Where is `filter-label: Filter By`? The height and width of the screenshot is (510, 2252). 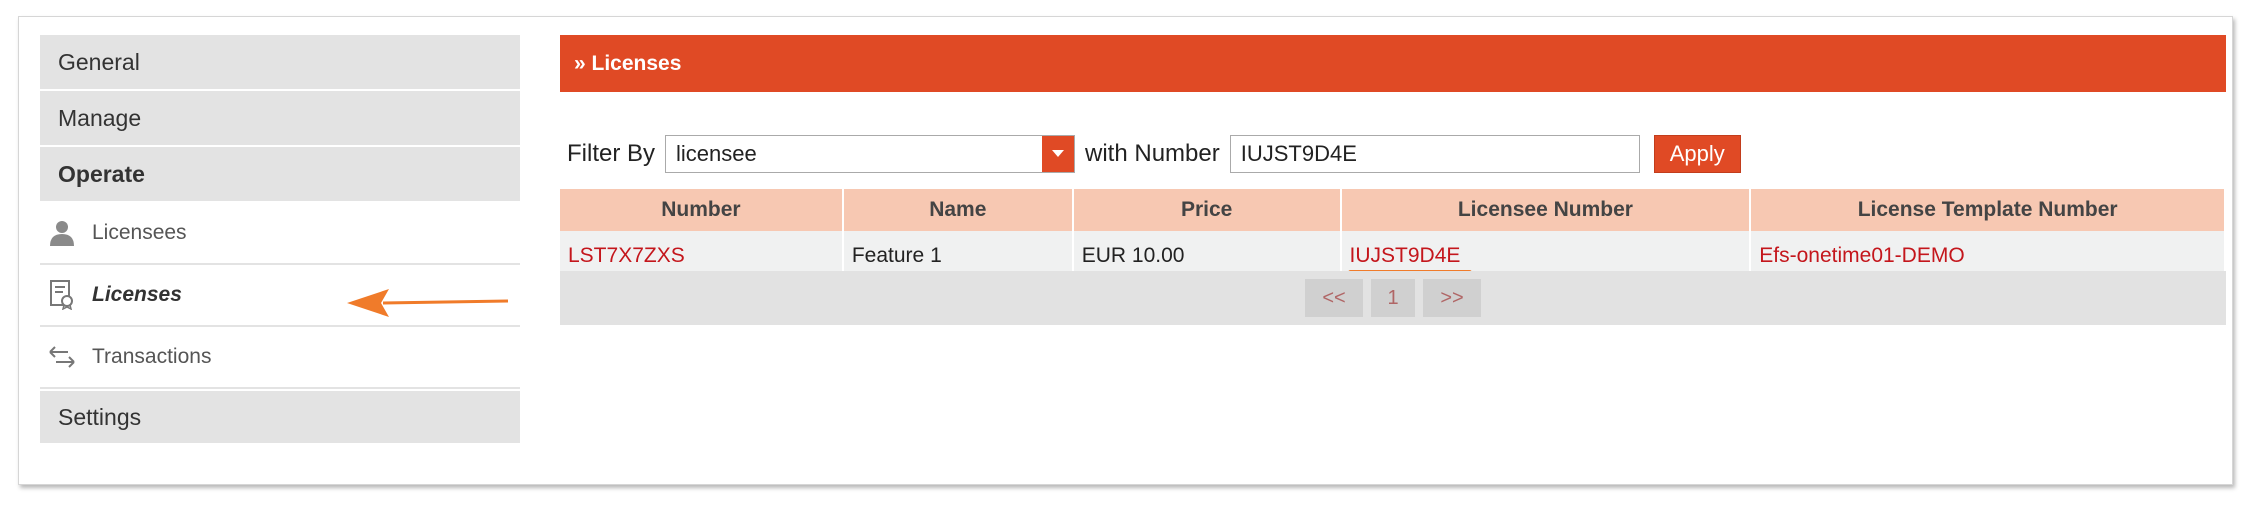
filter-label: Filter By is located at coordinates (611, 153).